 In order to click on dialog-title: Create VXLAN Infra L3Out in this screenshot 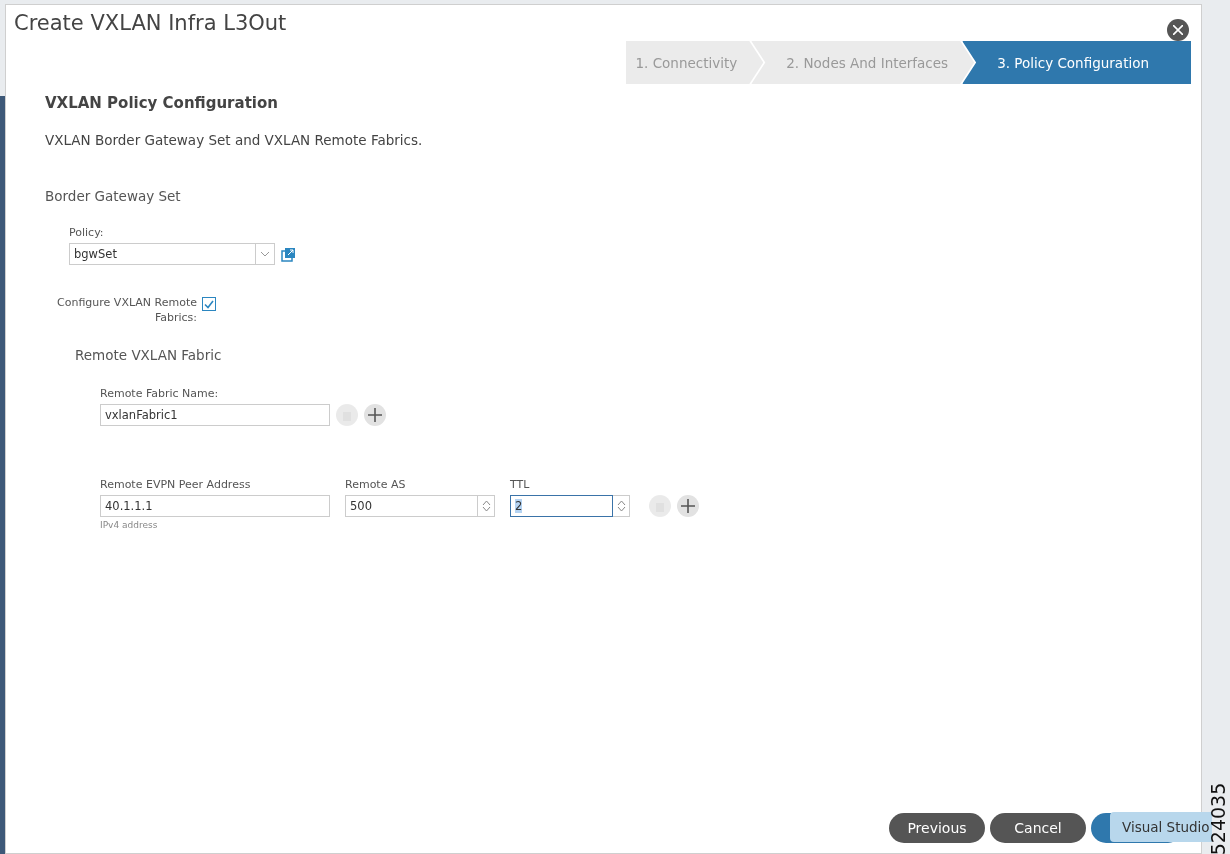, I will do `click(150, 23)`.